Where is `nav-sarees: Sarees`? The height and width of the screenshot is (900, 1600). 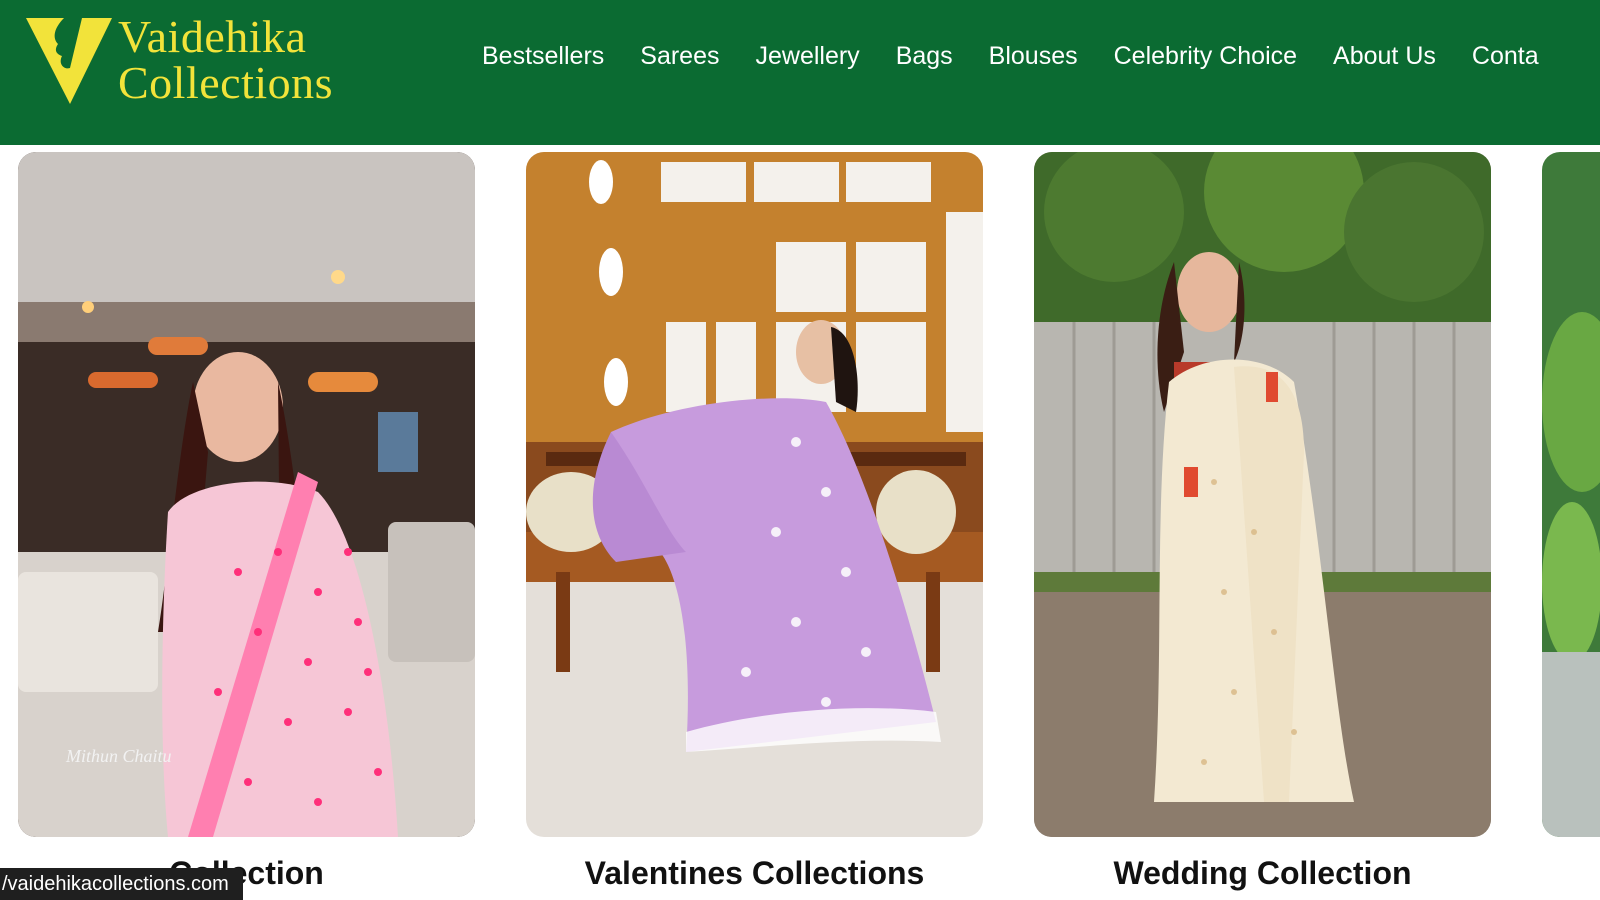
nav-sarees: Sarees is located at coordinates (679, 56).